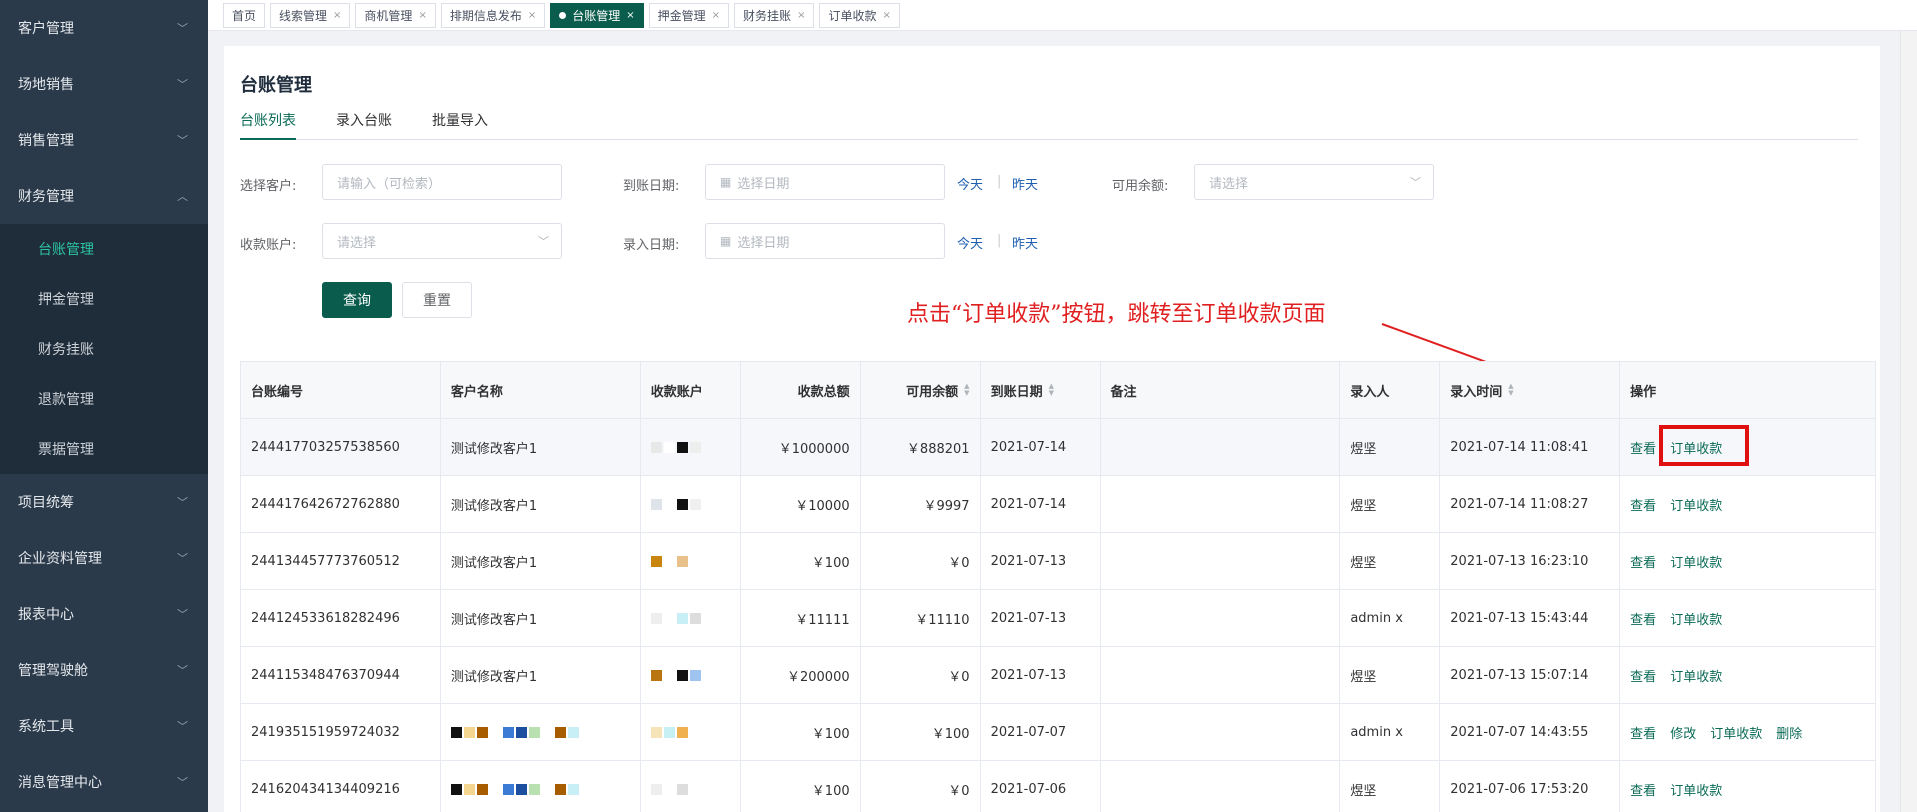 The image size is (1917, 812). I want to click on cell-customer, so click(541, 732).